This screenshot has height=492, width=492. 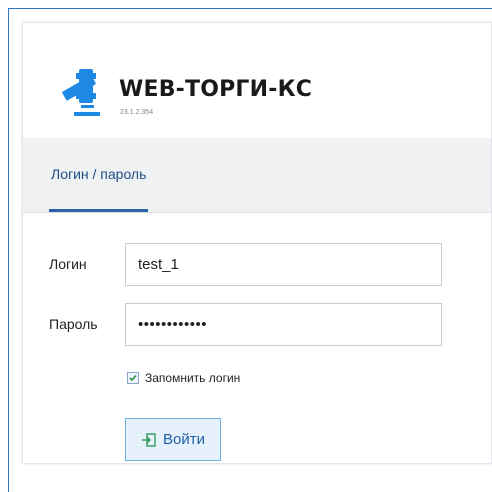 What do you see at coordinates (99, 188) in the screenshot?
I see `tab-login-password: Логин / пароль` at bounding box center [99, 188].